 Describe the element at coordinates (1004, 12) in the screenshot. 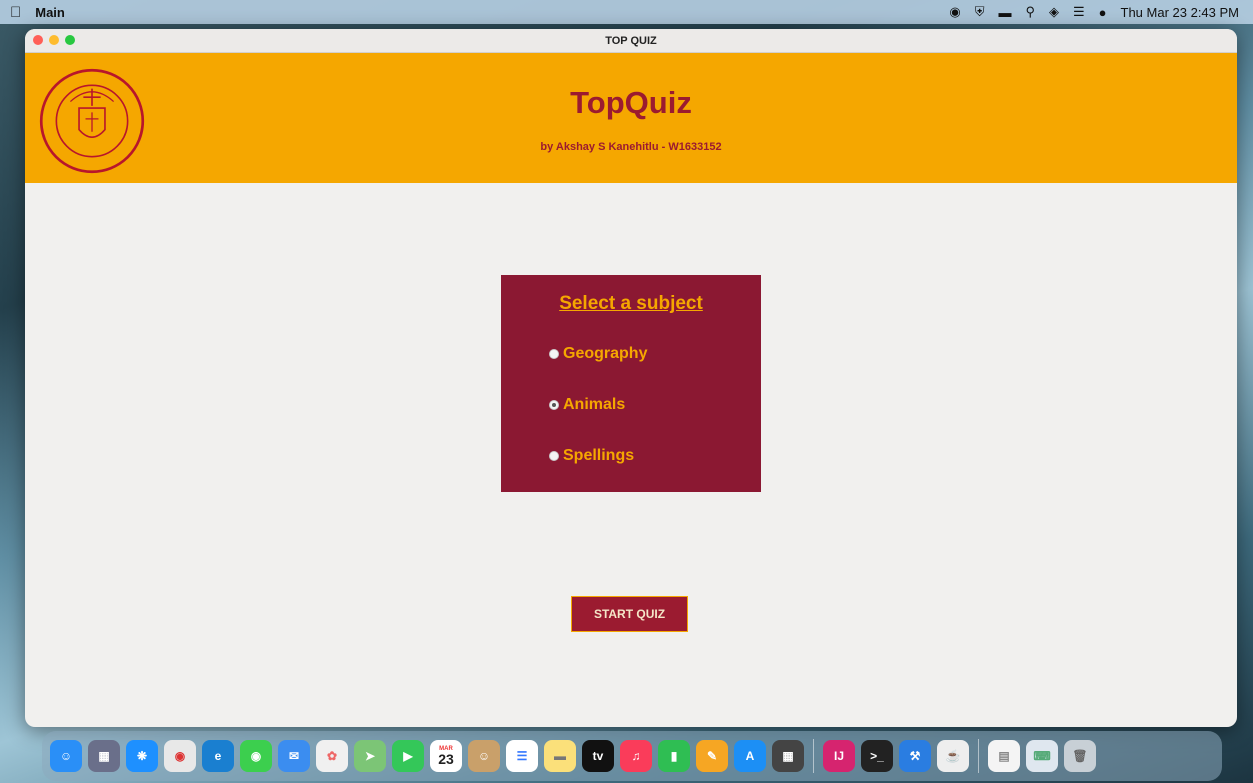

I see `battery-icon: ▬` at that location.